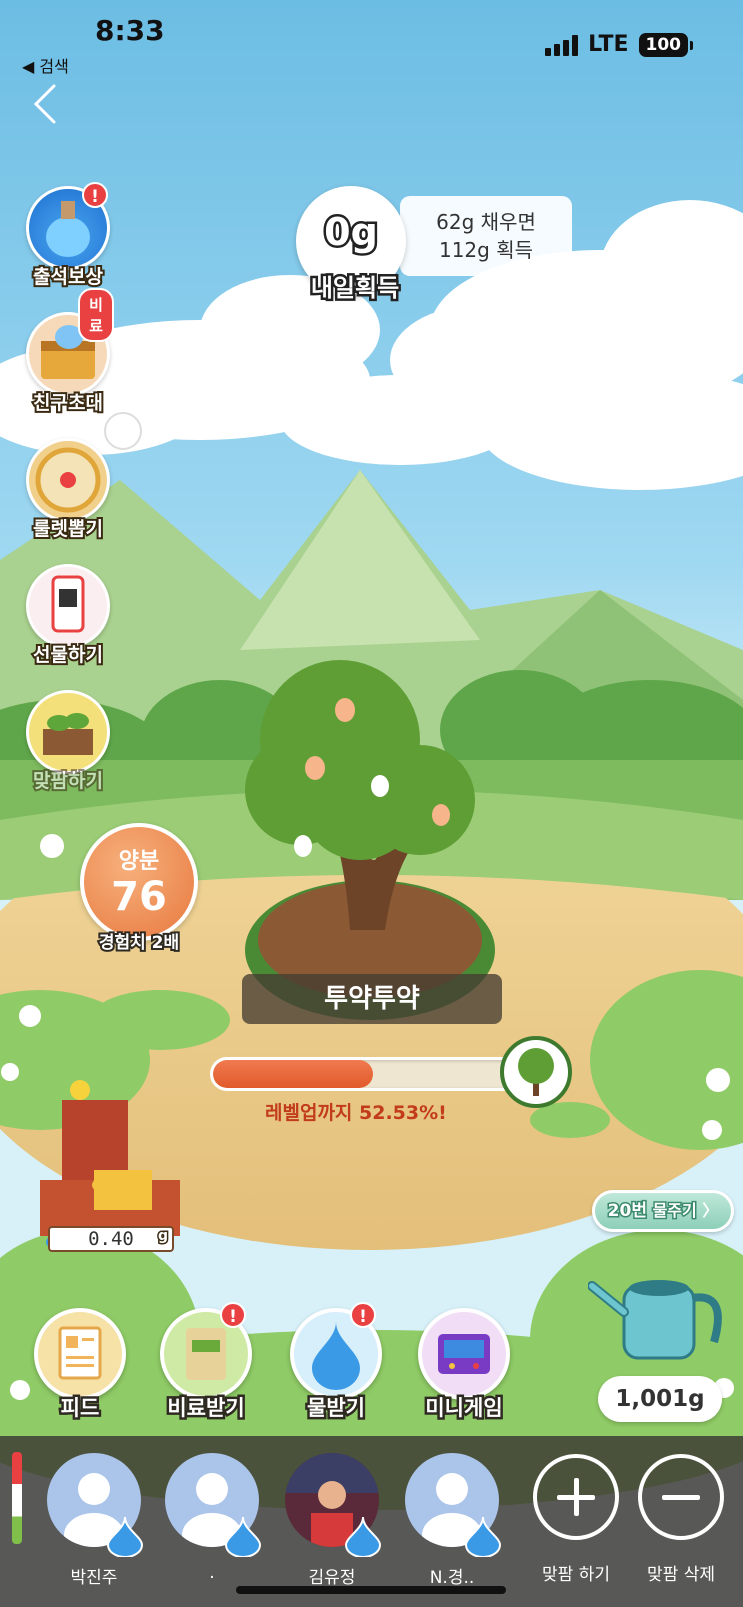 This screenshot has height=1607, width=743. I want to click on game-console-icon, so click(464, 1354).